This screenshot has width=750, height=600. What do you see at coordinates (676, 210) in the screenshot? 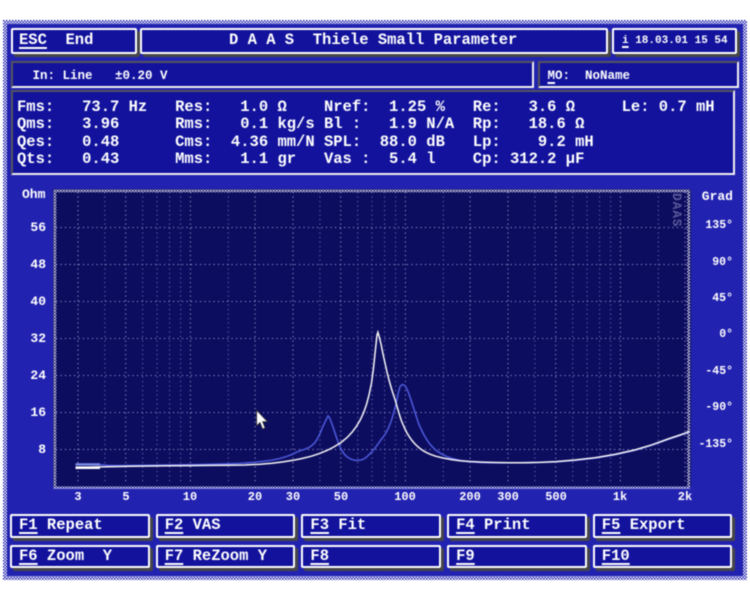
I see `svg-text: DAAS` at bounding box center [676, 210].